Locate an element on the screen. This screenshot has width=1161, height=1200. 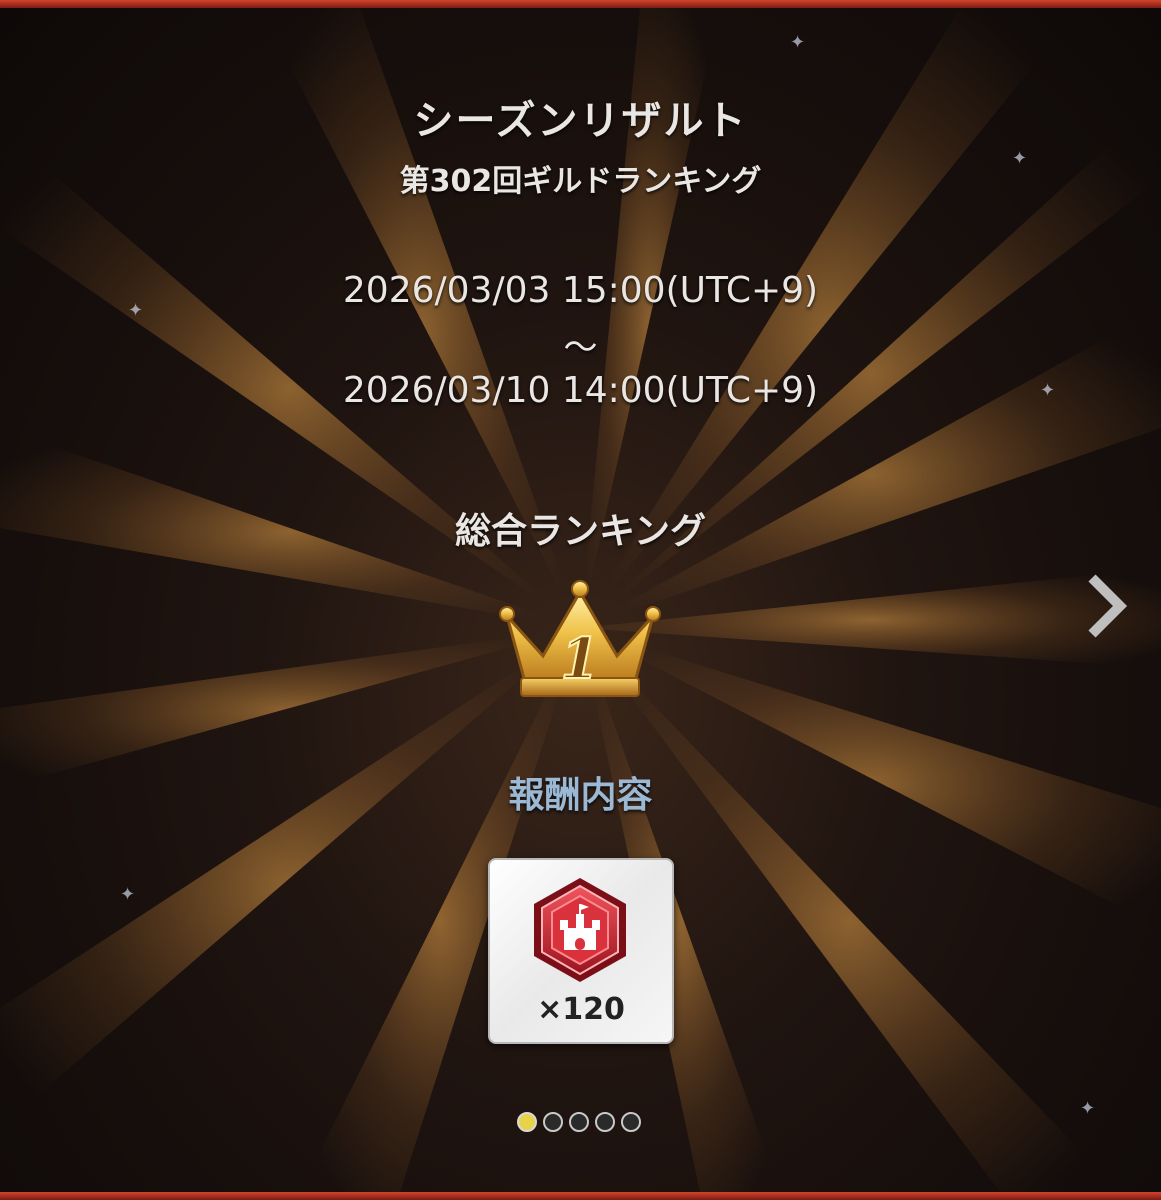
castle-medal-icon is located at coordinates (580, 930).